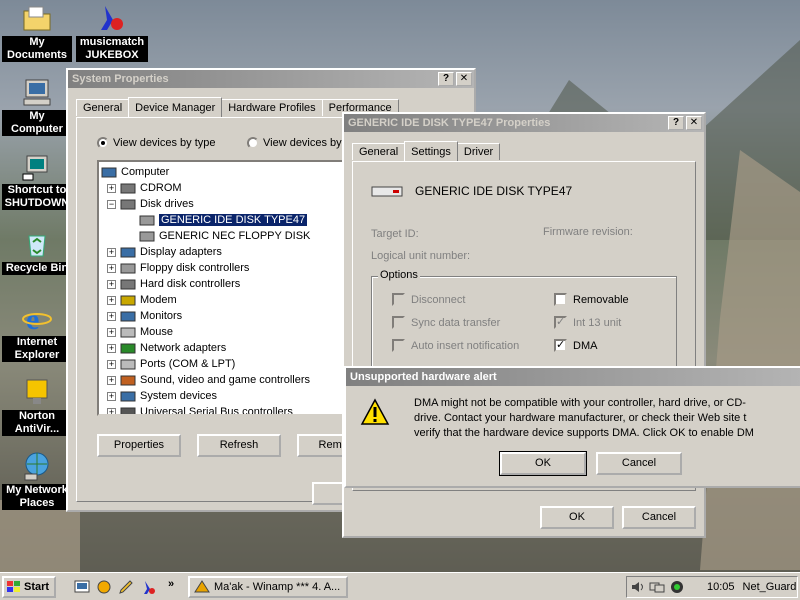  I want to click on network-places-icon, so click(37, 466).